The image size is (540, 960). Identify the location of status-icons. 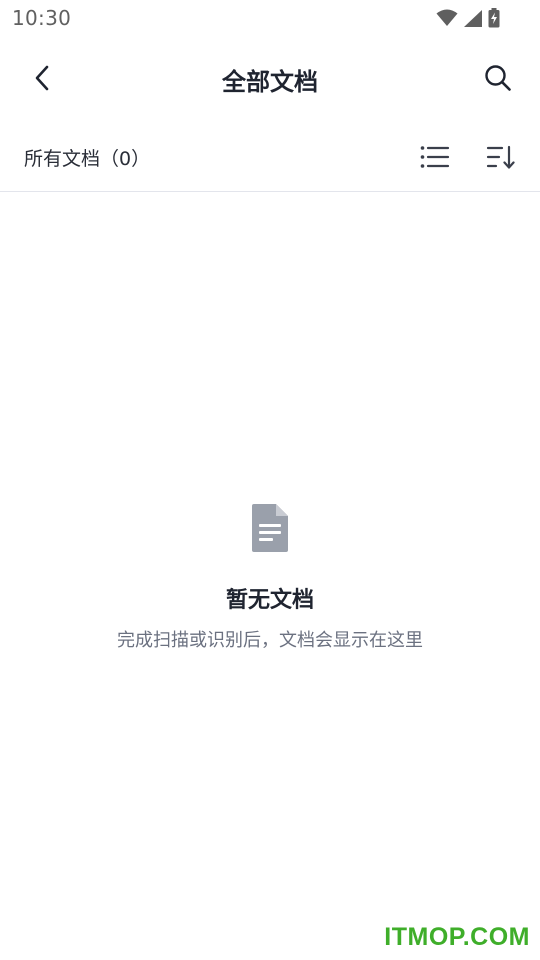
(468, 18).